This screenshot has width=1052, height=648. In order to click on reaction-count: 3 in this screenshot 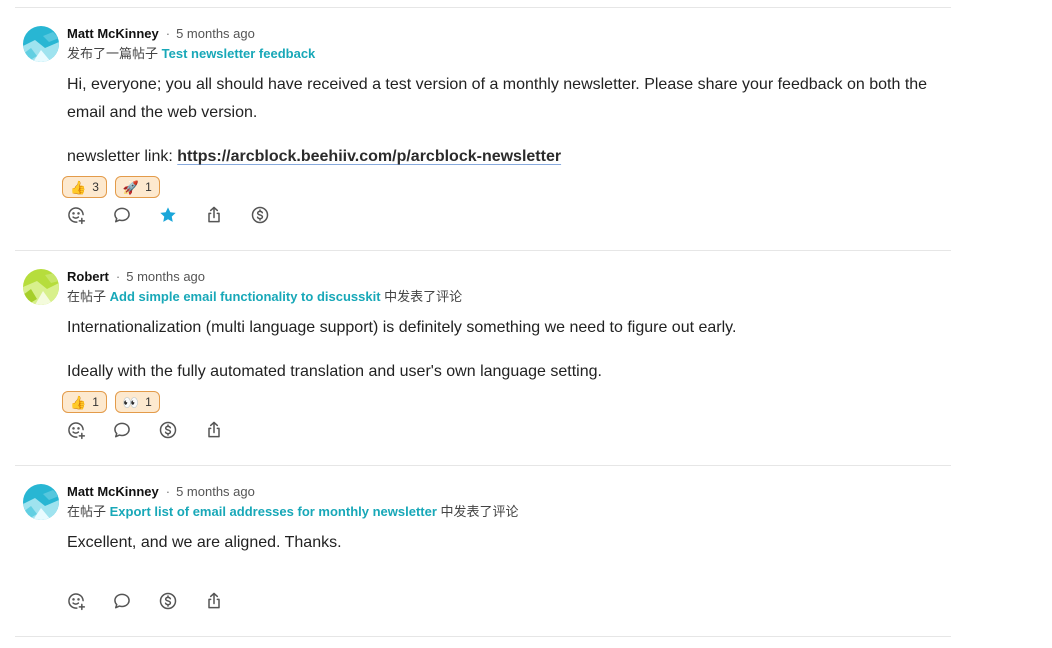, I will do `click(95, 187)`.